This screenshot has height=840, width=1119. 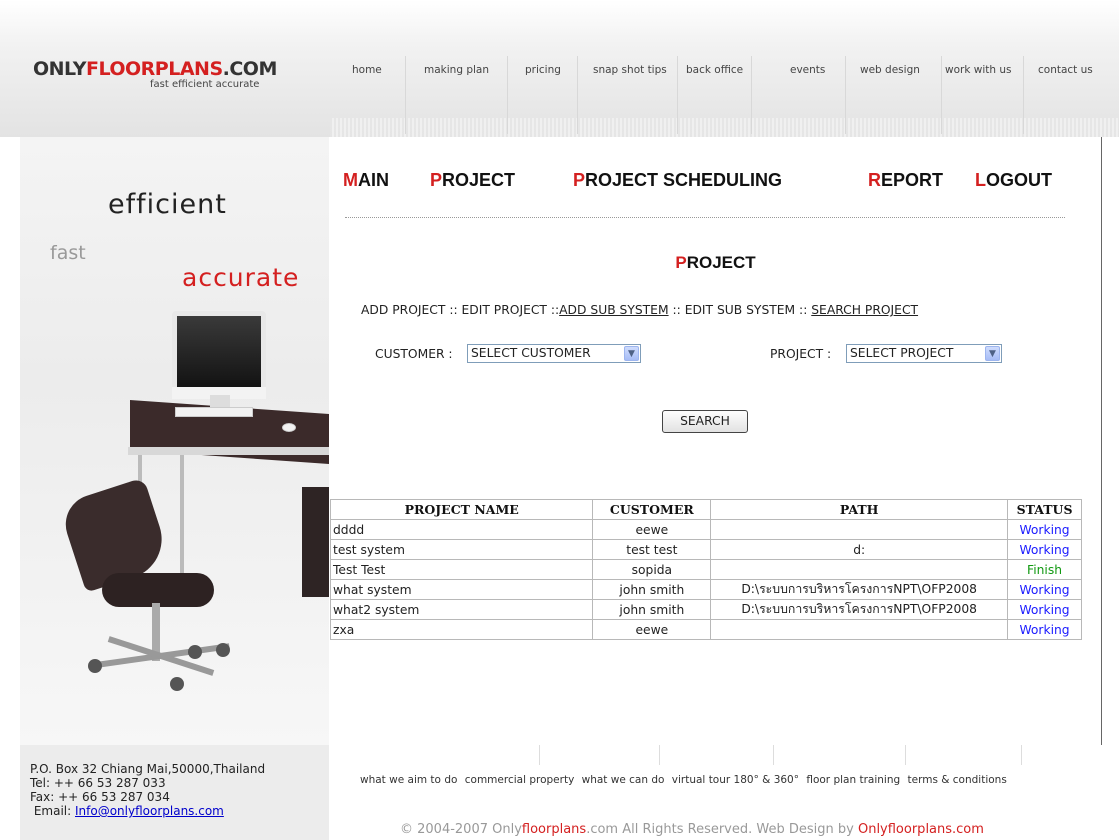 What do you see at coordinates (684, 180) in the screenshot?
I see `menu-project-scheduling-label: ROJECT SCHEDULING` at bounding box center [684, 180].